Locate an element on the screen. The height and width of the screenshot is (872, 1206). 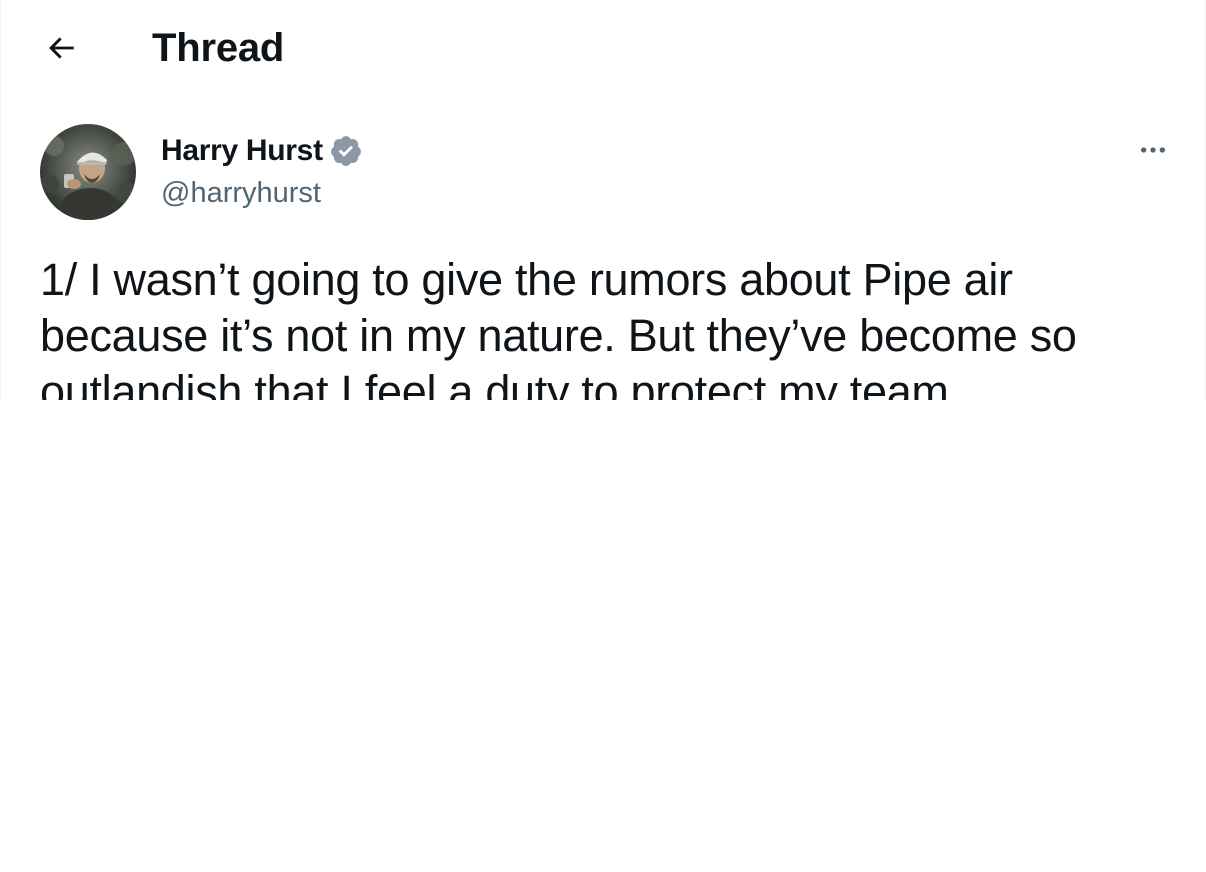
author-info: Harry Hurst @harryhurst is located at coordinates (262, 171).